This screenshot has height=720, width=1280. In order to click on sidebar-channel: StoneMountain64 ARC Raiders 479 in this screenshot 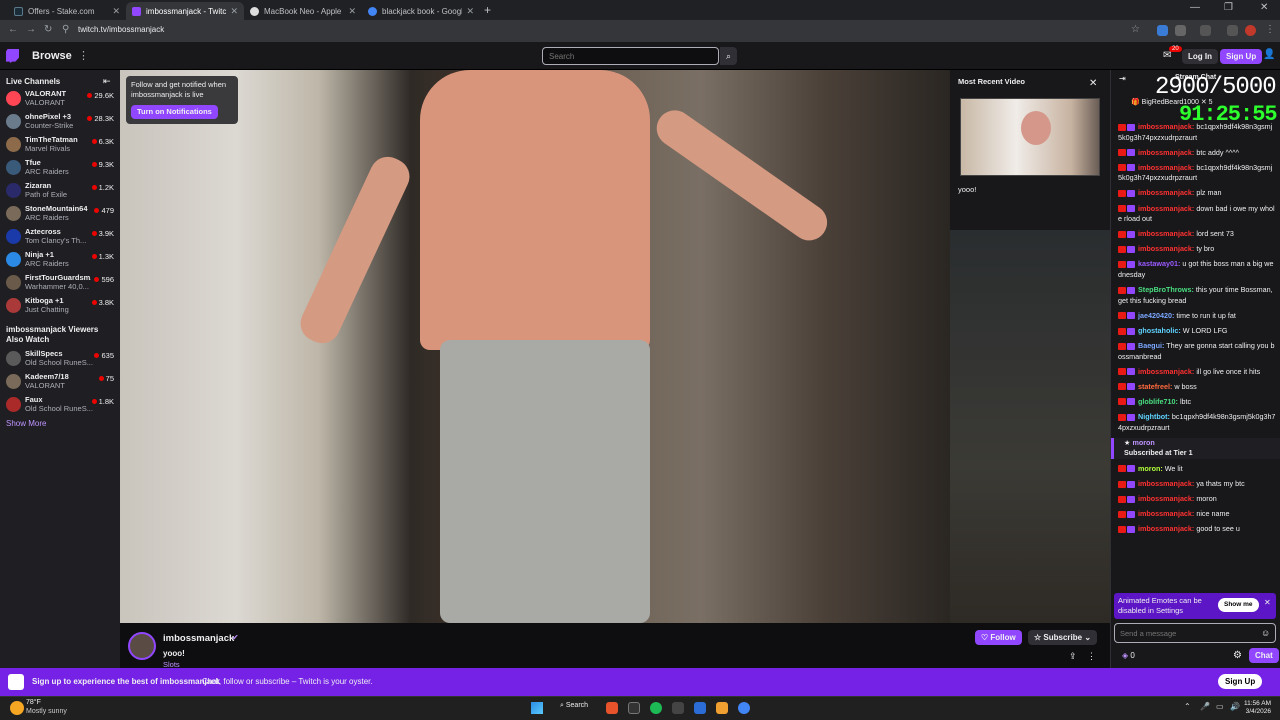, I will do `click(61, 215)`.